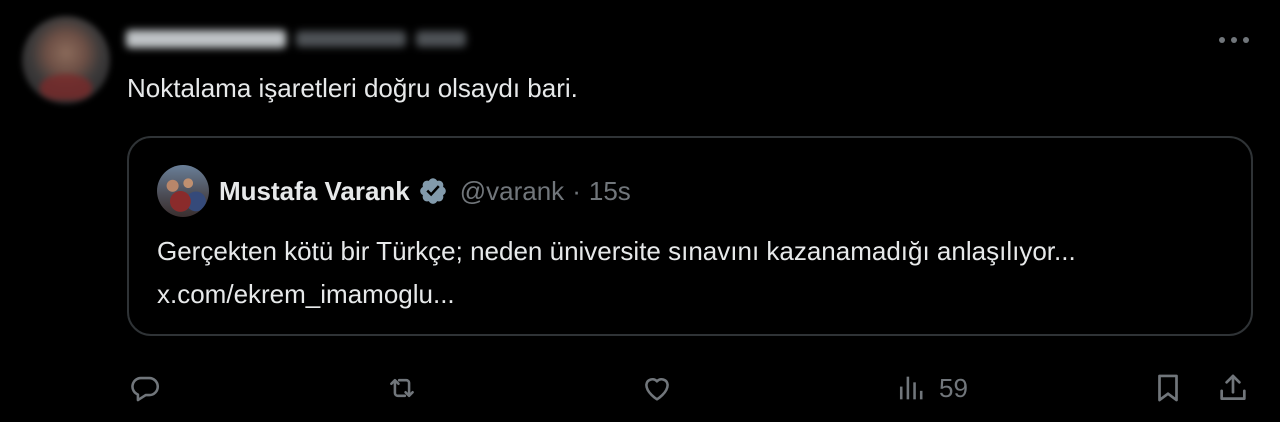  I want to click on reply-icon, so click(145, 388).